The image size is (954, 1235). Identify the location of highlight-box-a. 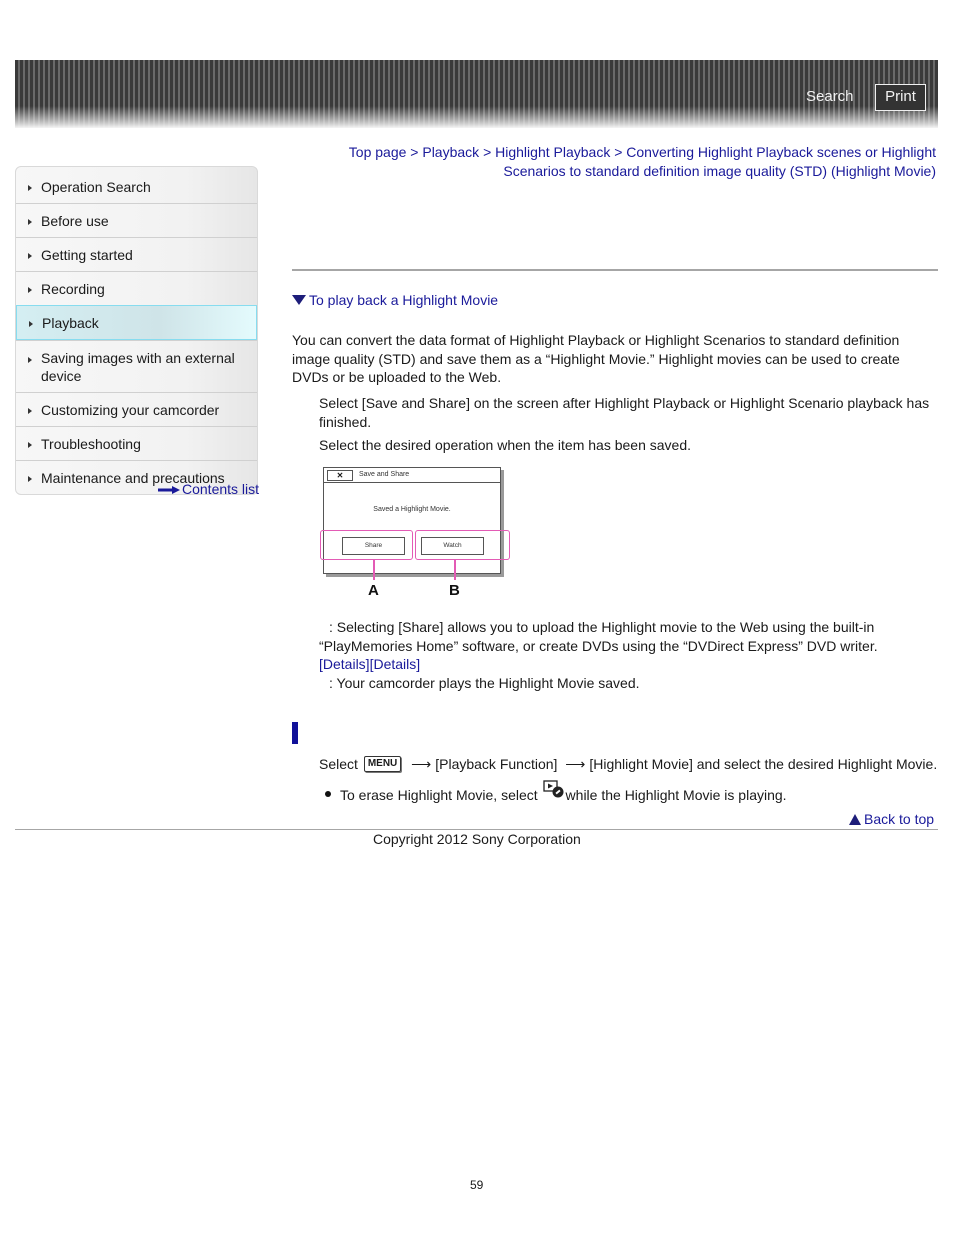
(366, 545).